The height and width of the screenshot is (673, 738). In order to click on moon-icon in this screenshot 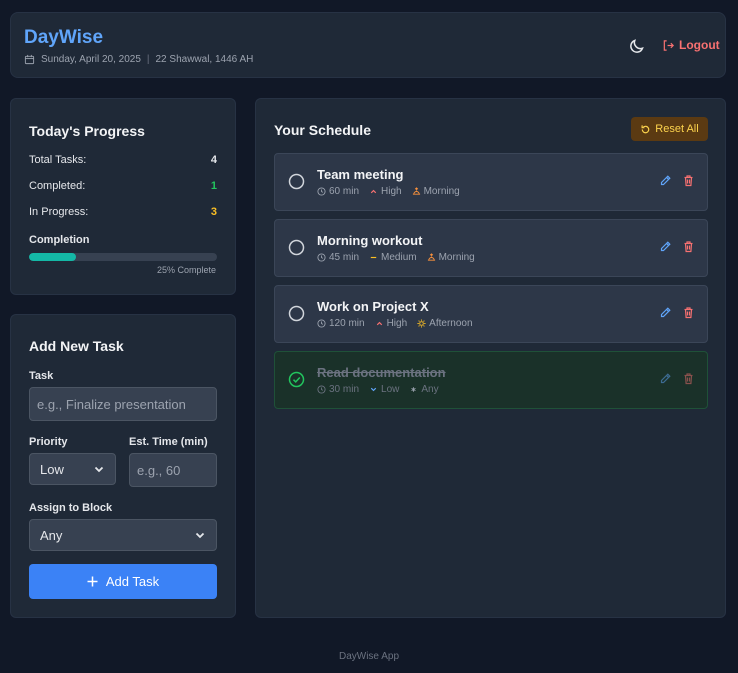, I will do `click(637, 46)`.